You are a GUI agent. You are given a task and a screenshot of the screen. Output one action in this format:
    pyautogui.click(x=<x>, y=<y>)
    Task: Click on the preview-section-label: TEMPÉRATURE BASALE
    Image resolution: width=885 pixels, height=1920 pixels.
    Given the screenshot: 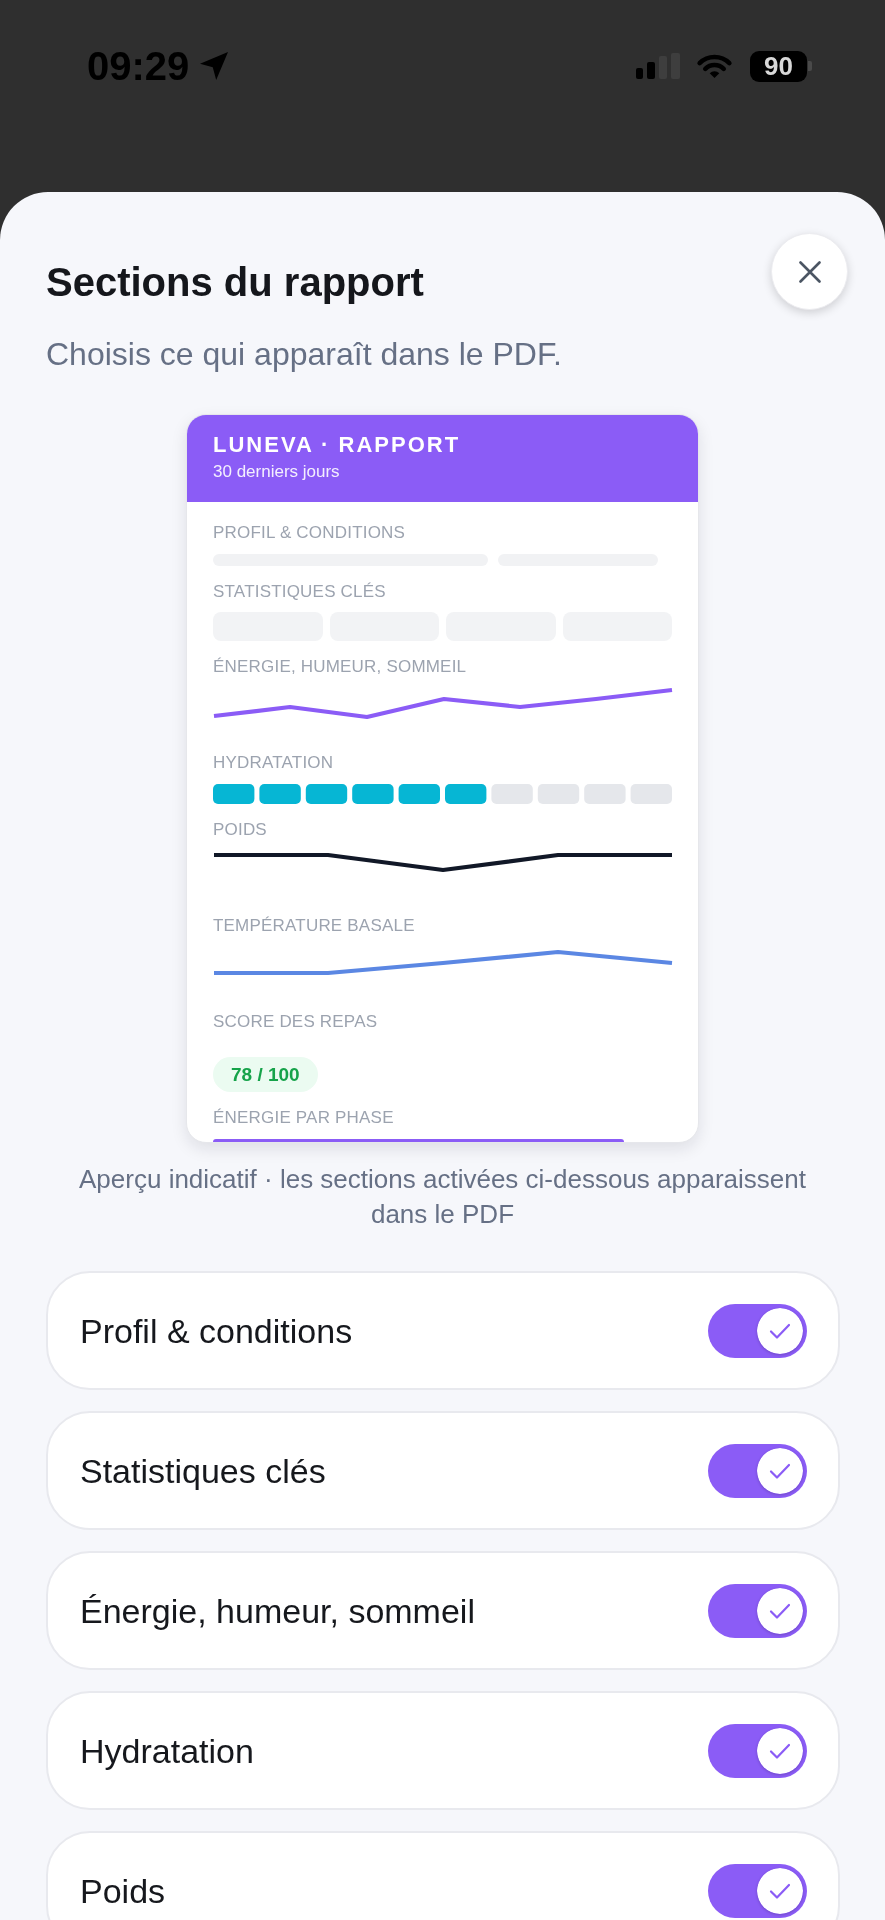 What is the action you would take?
    pyautogui.click(x=314, y=926)
    